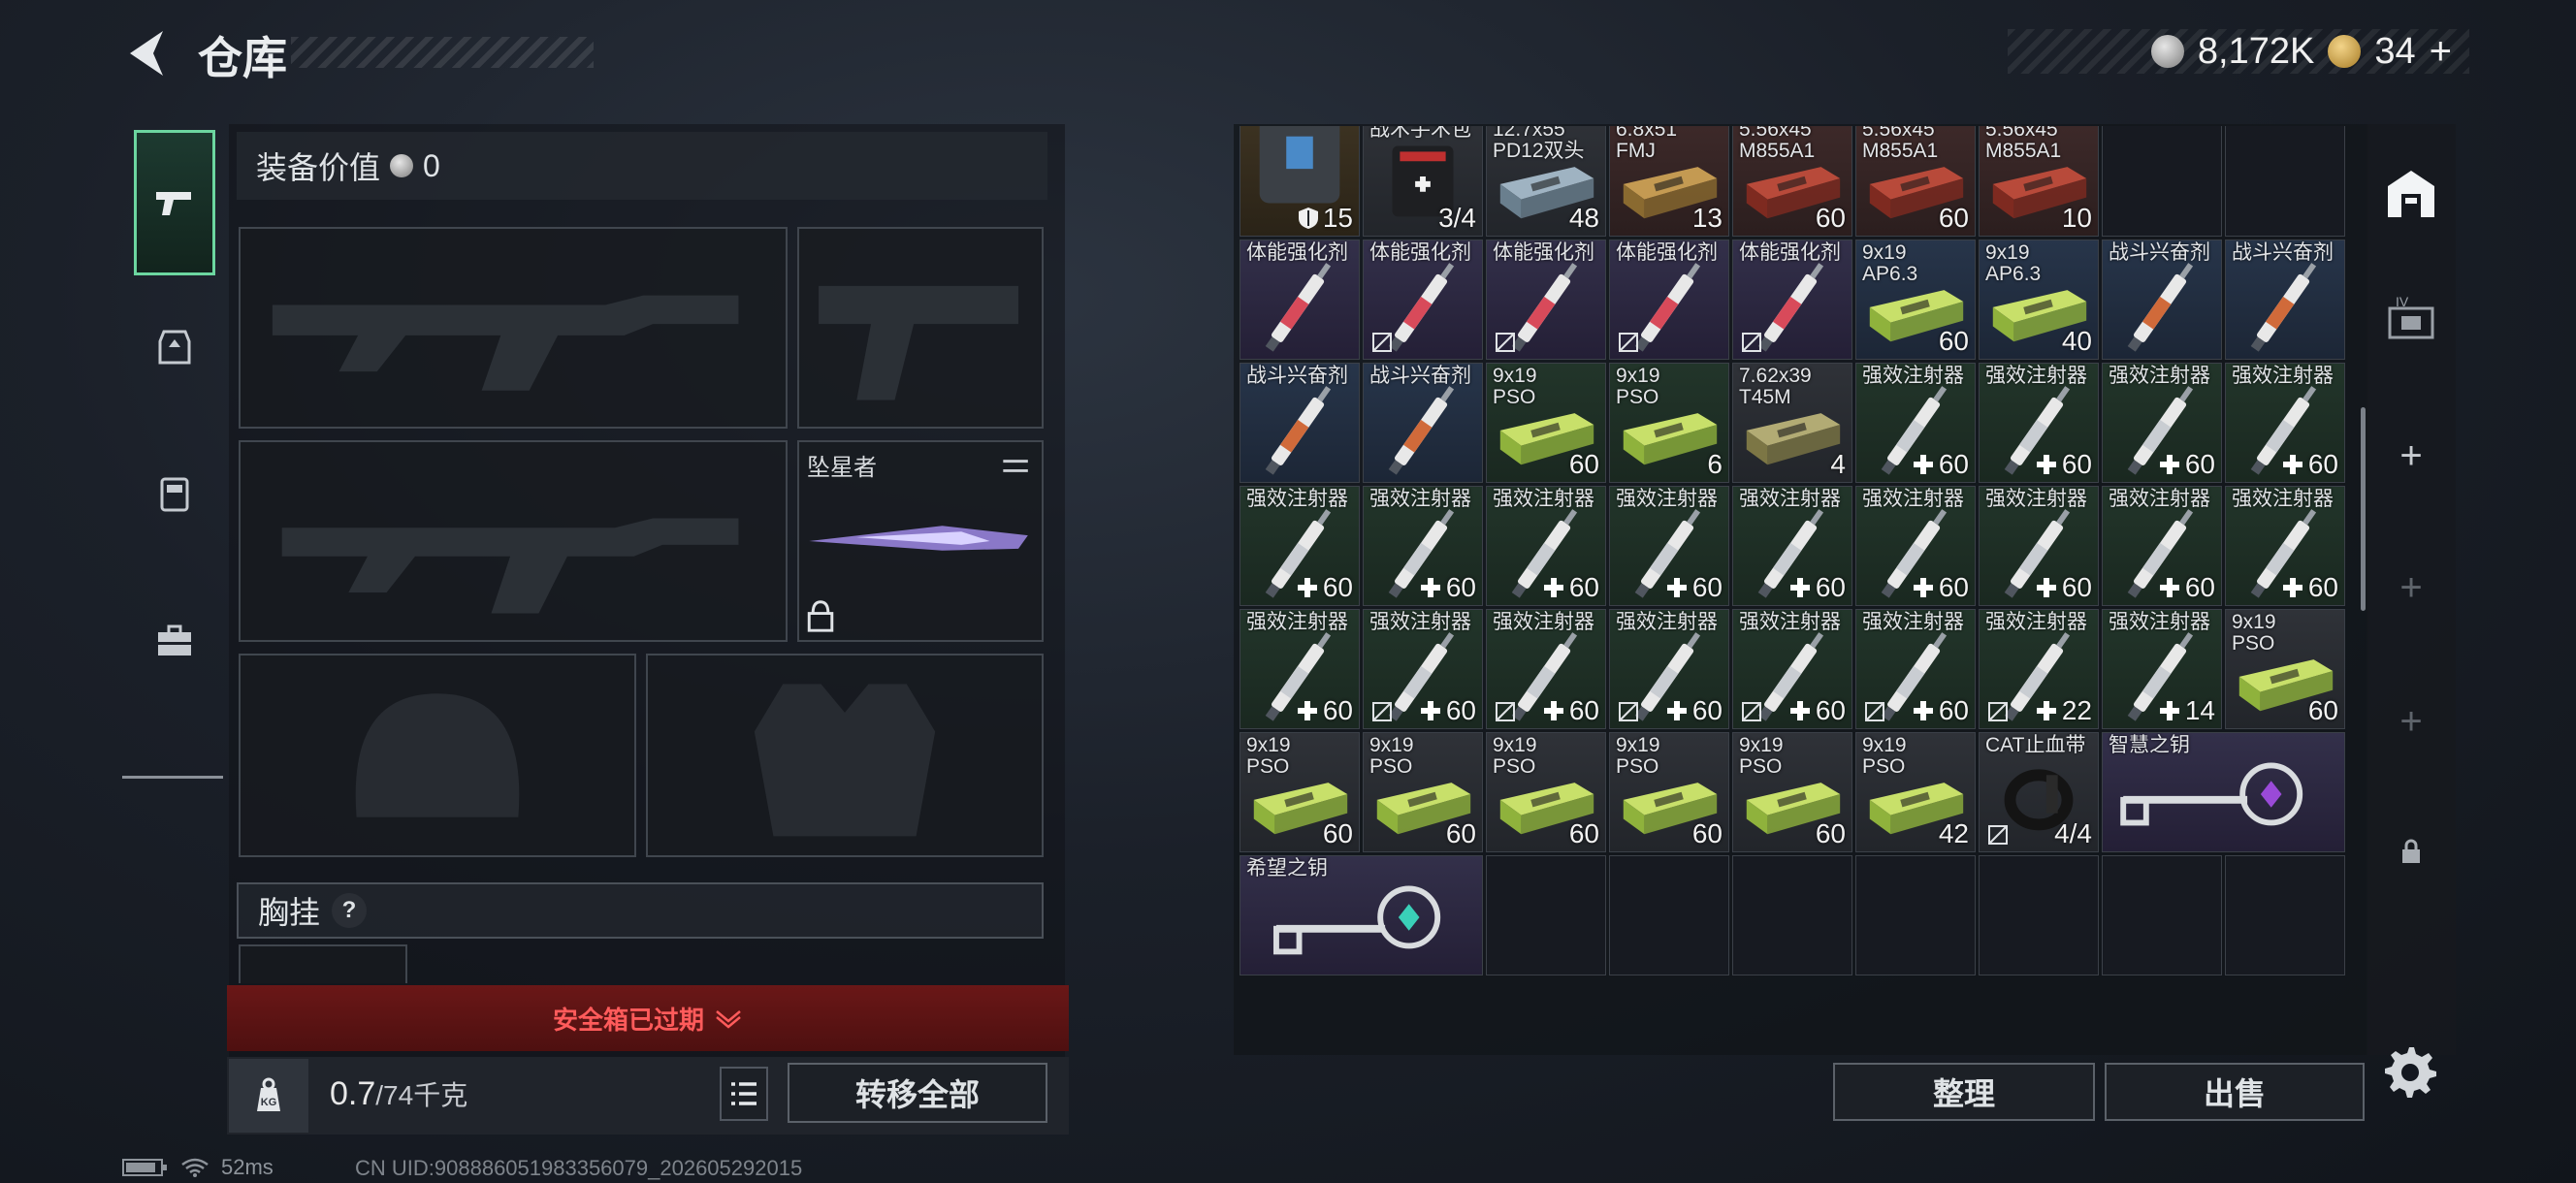  Describe the element at coordinates (323, 963) in the screenshot. I see `chest-rig-slot` at that location.